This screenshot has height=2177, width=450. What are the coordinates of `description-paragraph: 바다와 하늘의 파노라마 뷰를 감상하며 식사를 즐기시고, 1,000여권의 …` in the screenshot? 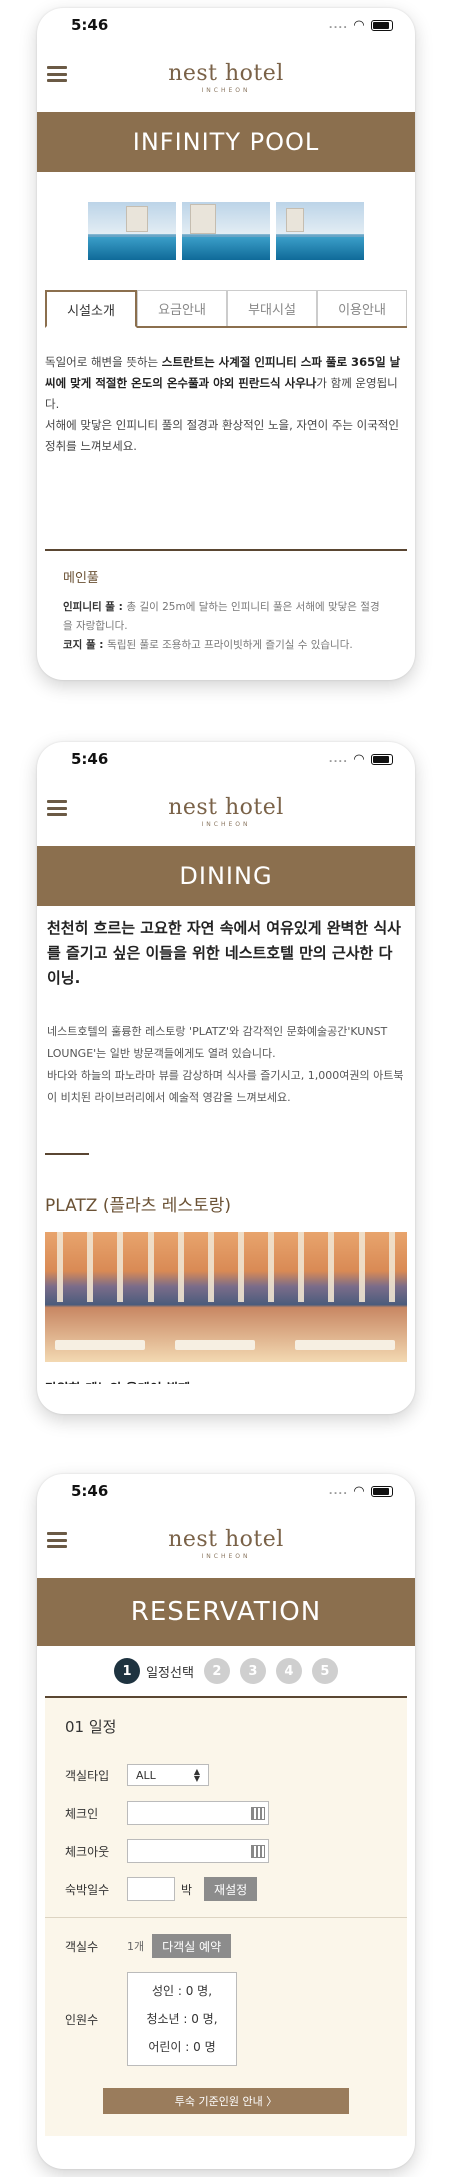 It's located at (225, 1086).